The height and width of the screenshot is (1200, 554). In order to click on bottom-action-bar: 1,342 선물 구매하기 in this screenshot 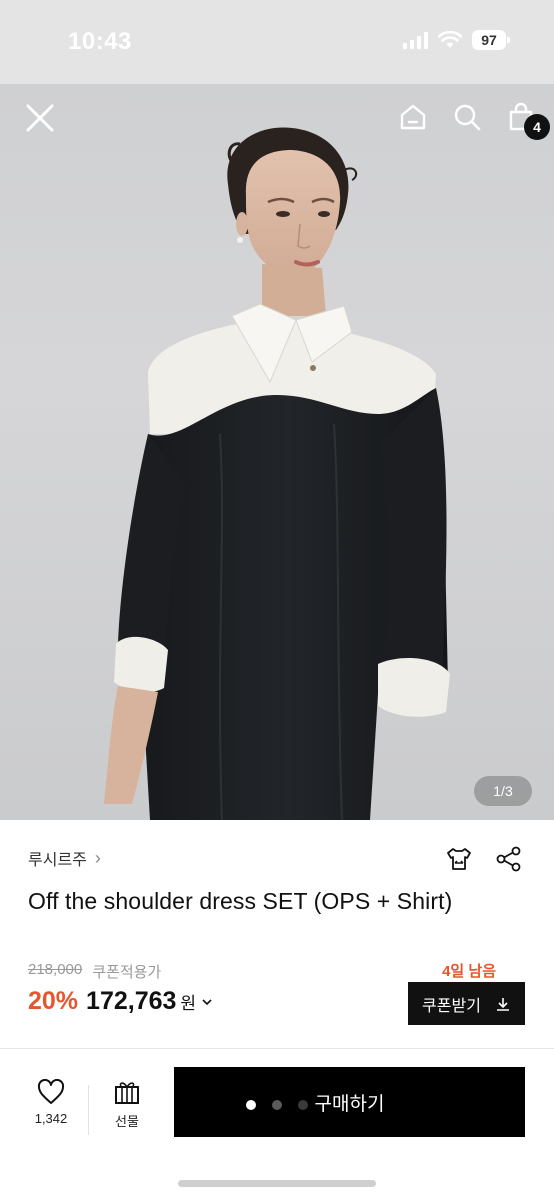, I will do `click(277, 1124)`.